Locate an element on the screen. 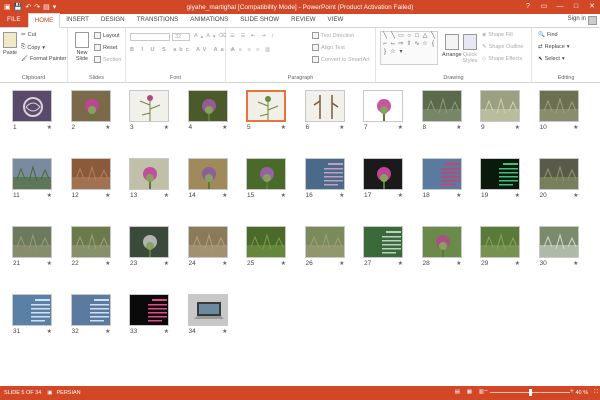  curve-shape-icon: ∿ is located at coordinates (417, 44).